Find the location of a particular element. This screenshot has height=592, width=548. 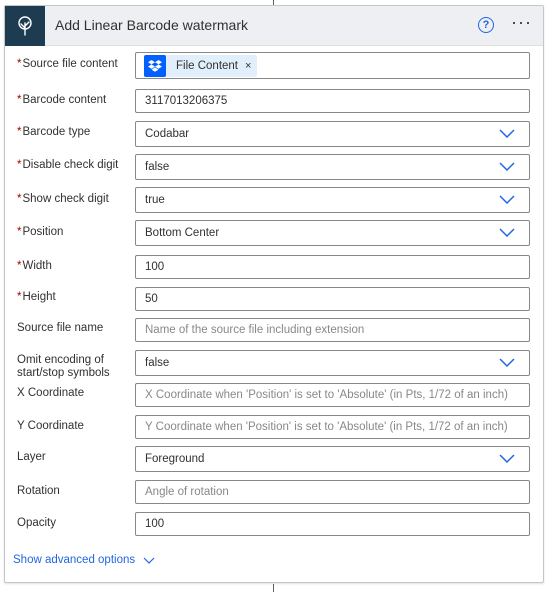

label-line2: start/stop symbols is located at coordinates (63, 373).